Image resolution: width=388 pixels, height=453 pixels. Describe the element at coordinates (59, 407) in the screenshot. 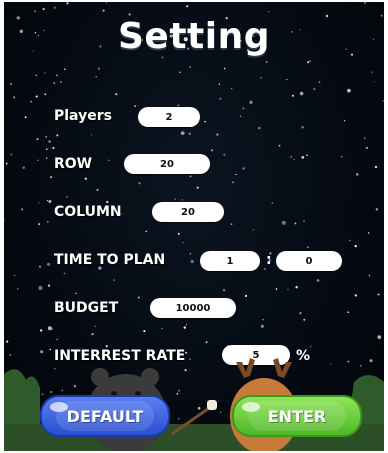

I see `default-button-gloss` at that location.